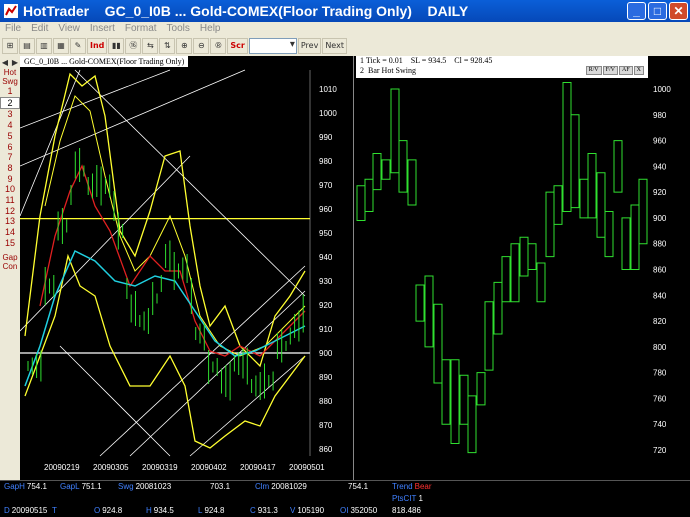 The height and width of the screenshot is (517, 690). I want to click on status-gaph-0: GapH 754.1, so click(25, 486).